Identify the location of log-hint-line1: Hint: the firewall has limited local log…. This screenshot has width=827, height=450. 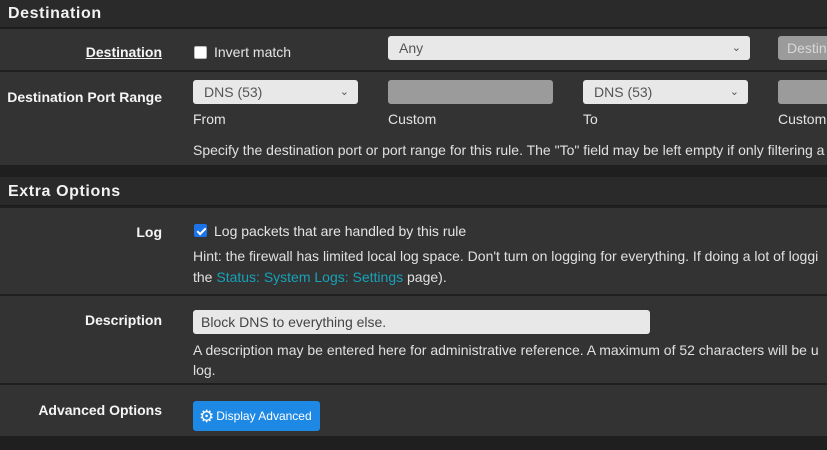
(506, 256).